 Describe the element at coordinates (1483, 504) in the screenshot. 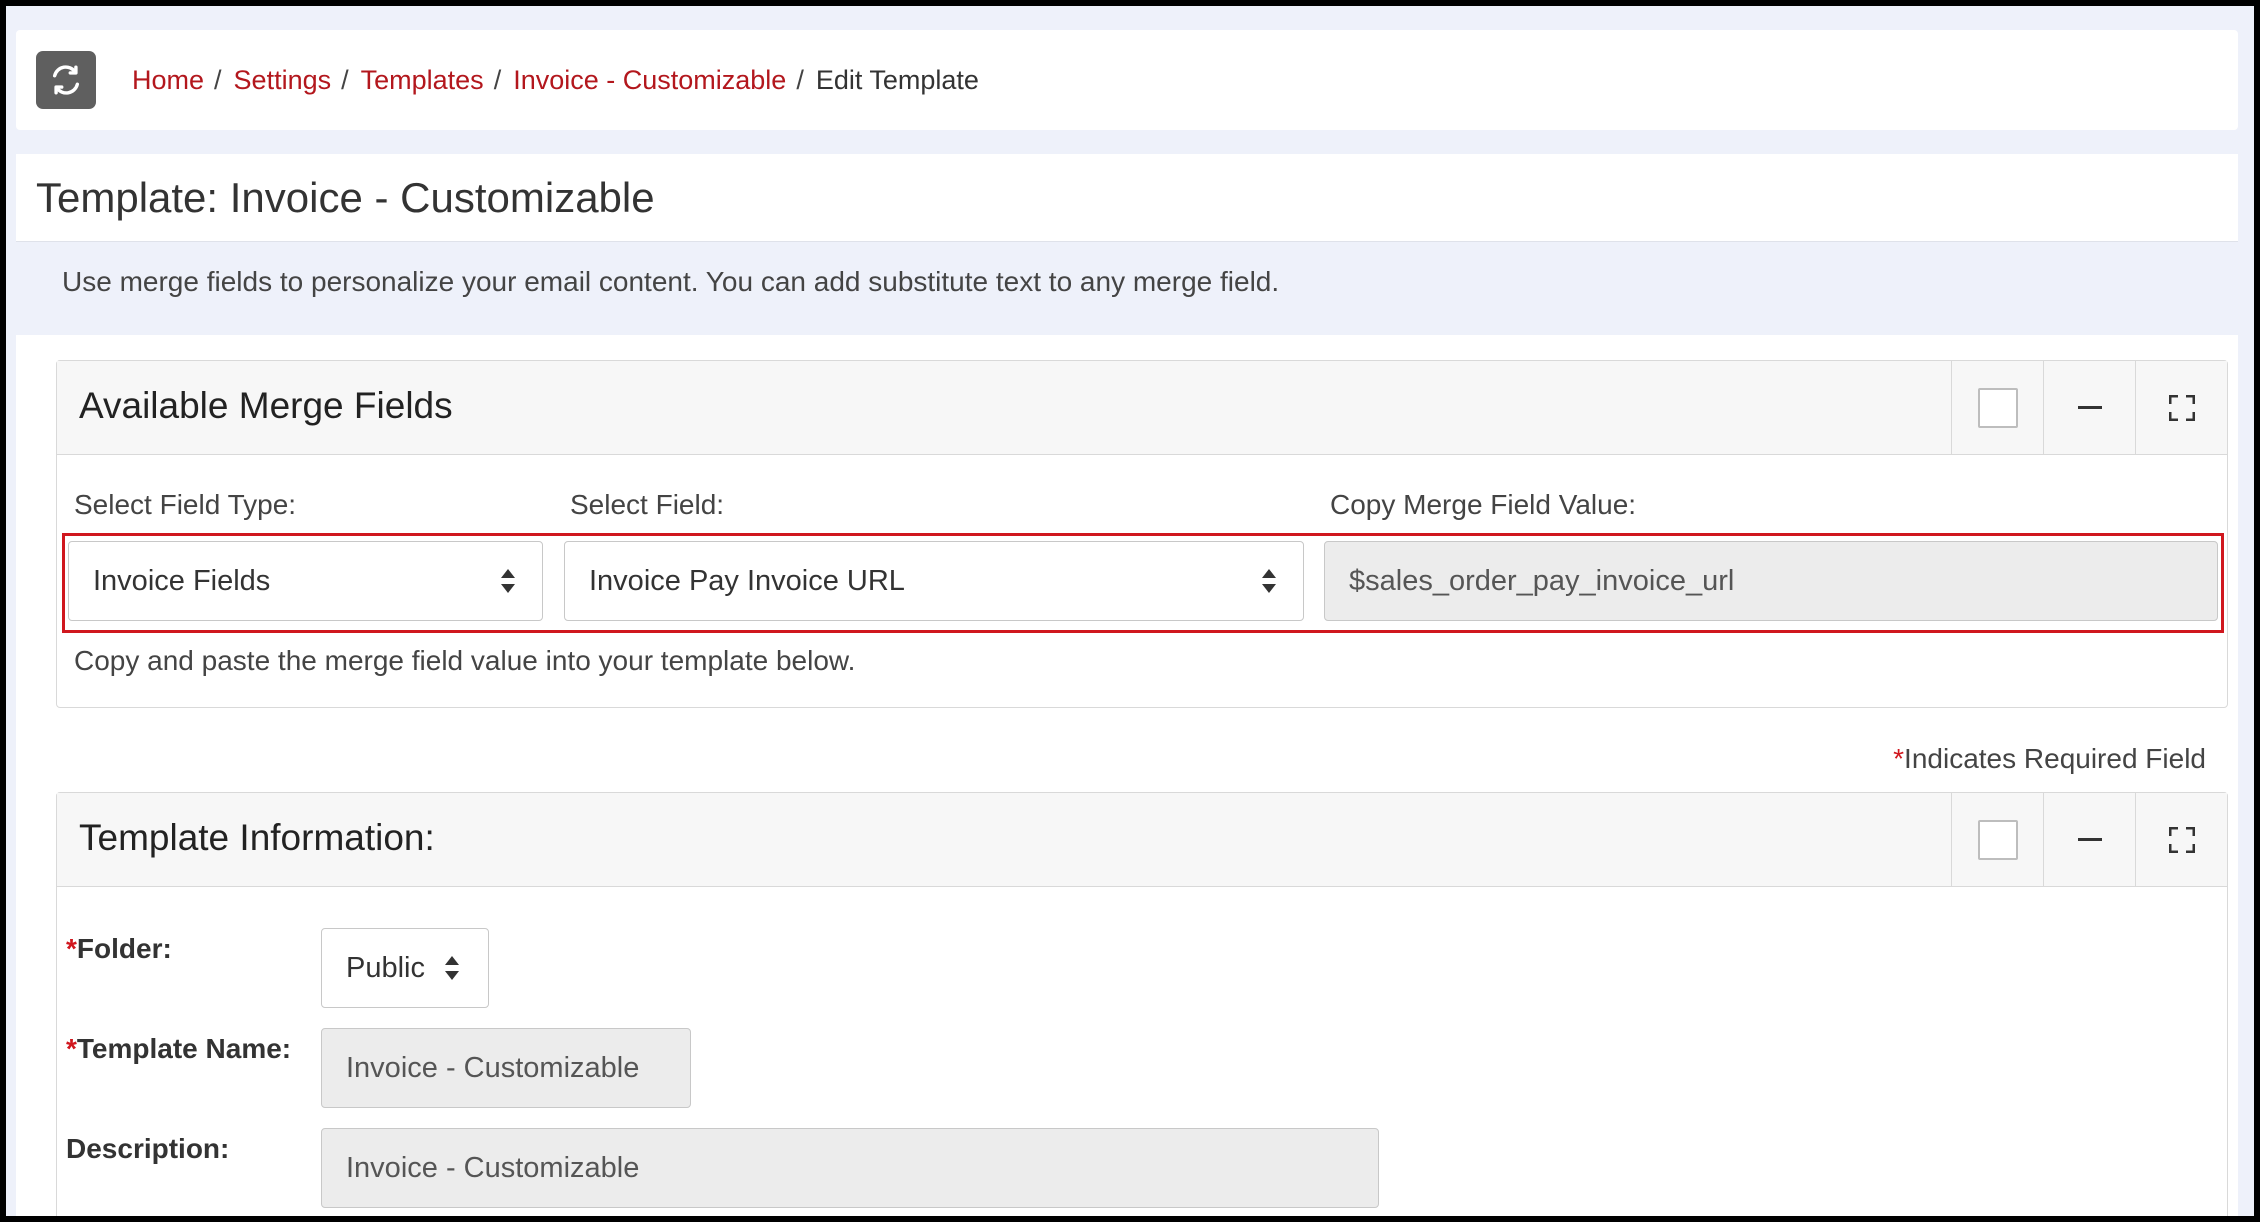

I see `copy-value-label: Copy Merge Field Value:` at that location.